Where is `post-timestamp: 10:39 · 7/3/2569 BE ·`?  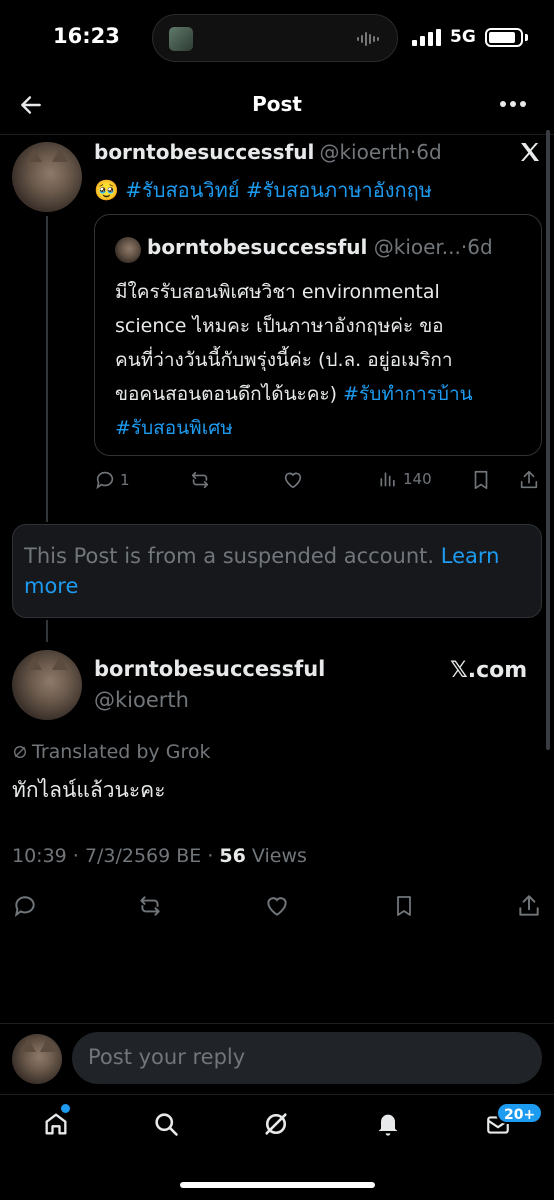 post-timestamp: 10:39 · 7/3/2569 BE · is located at coordinates (116, 856).